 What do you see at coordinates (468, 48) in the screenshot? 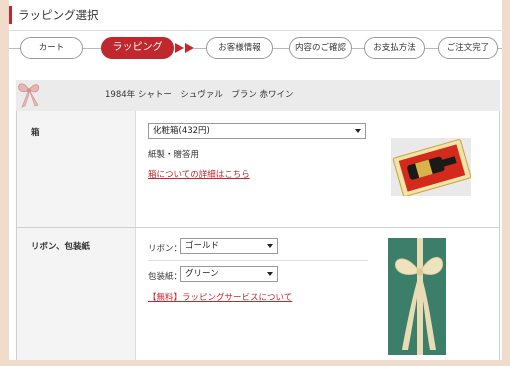
I see `step-complete: ご注文完了` at bounding box center [468, 48].